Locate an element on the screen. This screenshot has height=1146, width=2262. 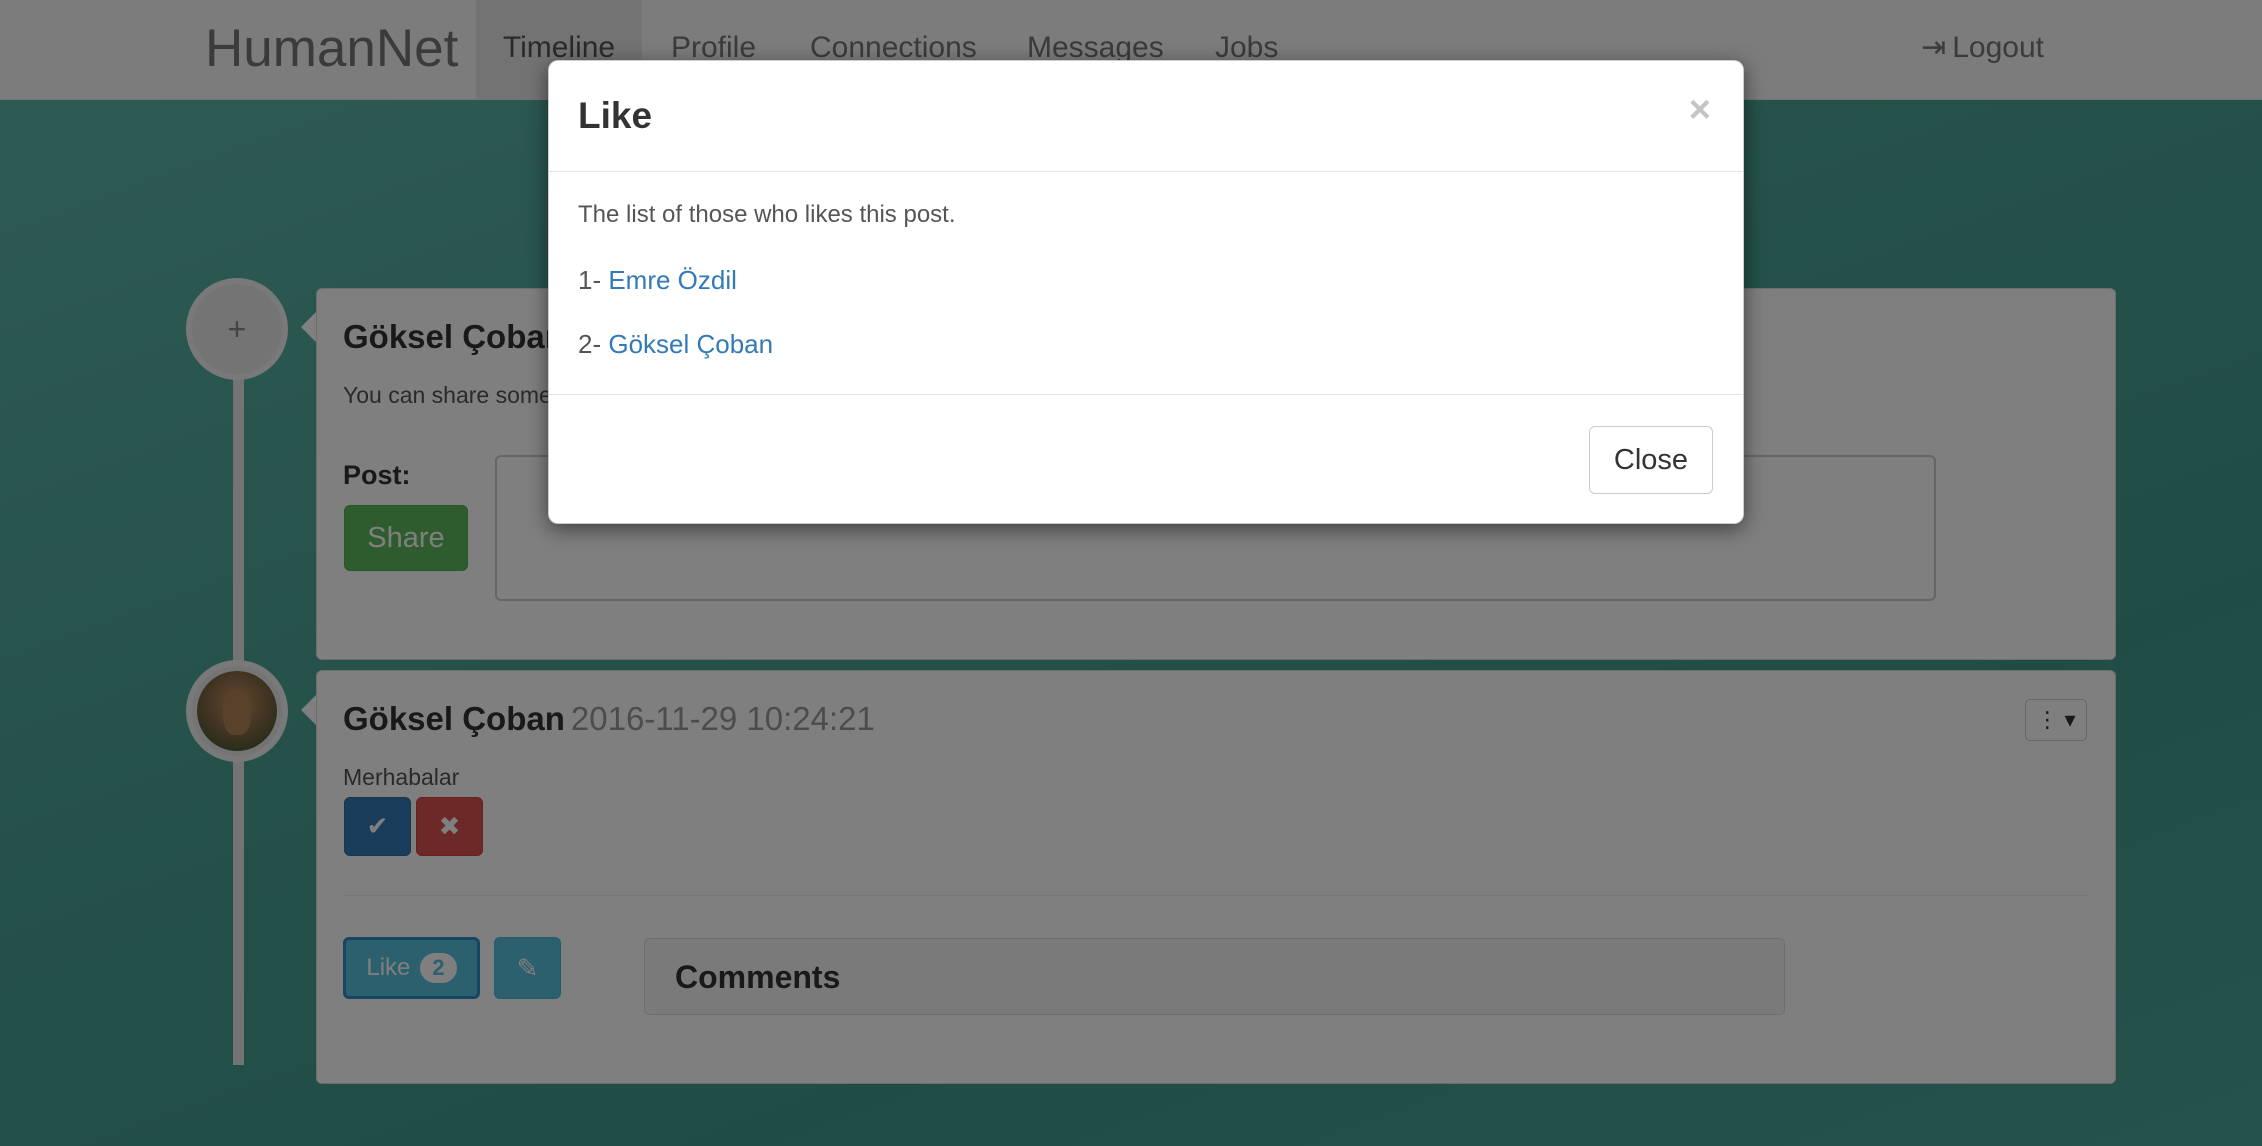
liker-index: 2- is located at coordinates (593, 344).